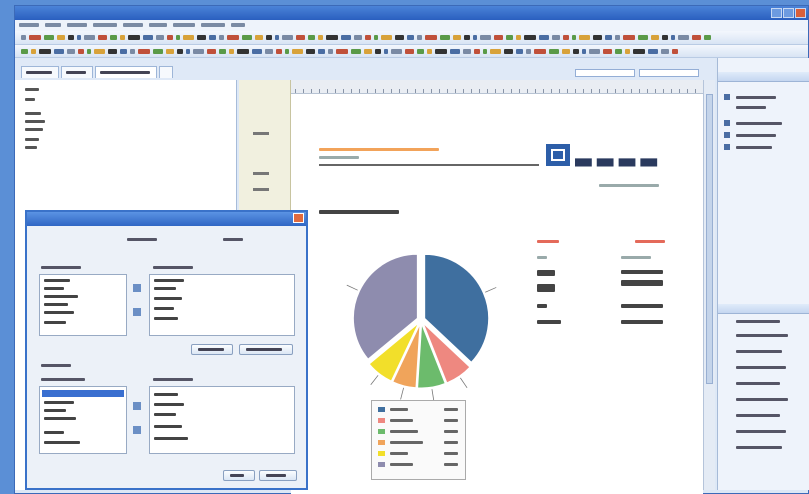 Image resolution: width=809 pixels, height=494 pixels. I want to click on vertical-scrollbar, so click(709, 285).